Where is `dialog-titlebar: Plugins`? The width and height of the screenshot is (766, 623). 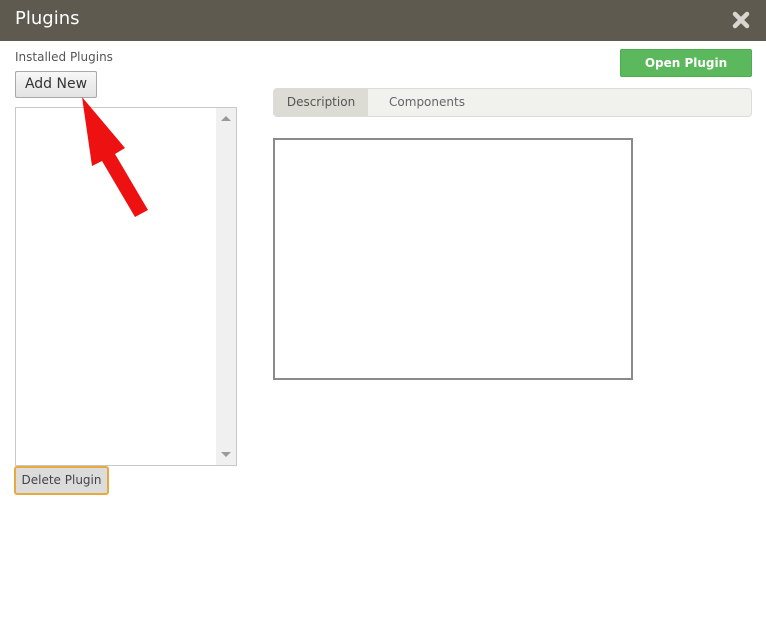 dialog-titlebar: Plugins is located at coordinates (383, 20).